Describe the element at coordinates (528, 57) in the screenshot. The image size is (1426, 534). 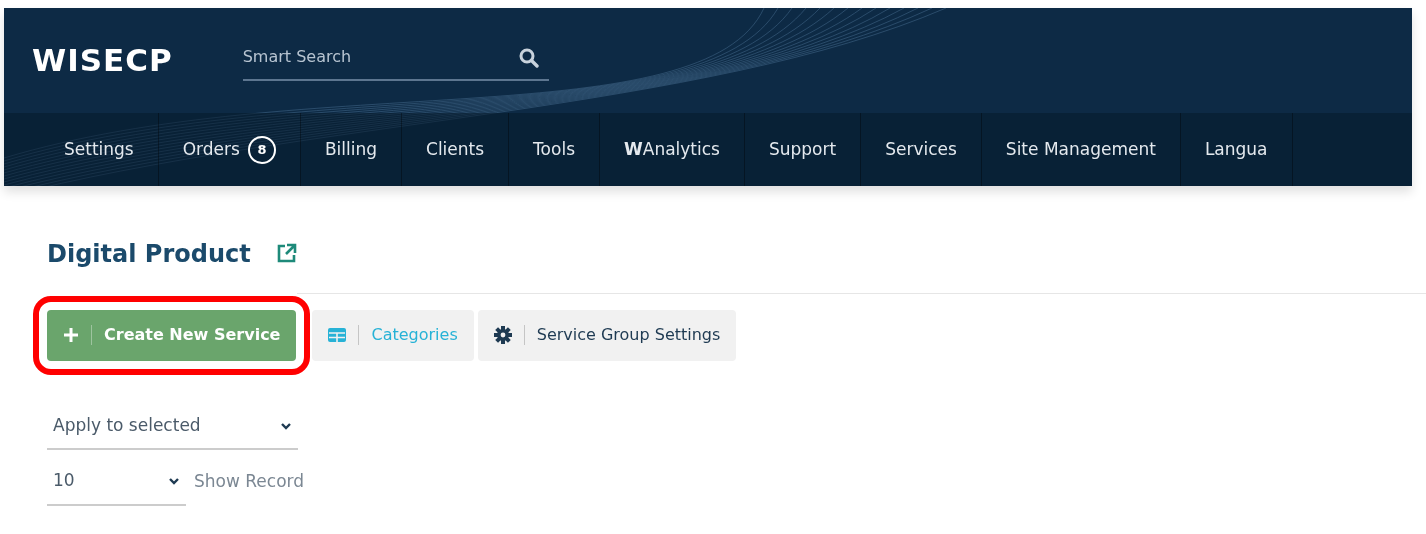
I see `search-icon` at that location.